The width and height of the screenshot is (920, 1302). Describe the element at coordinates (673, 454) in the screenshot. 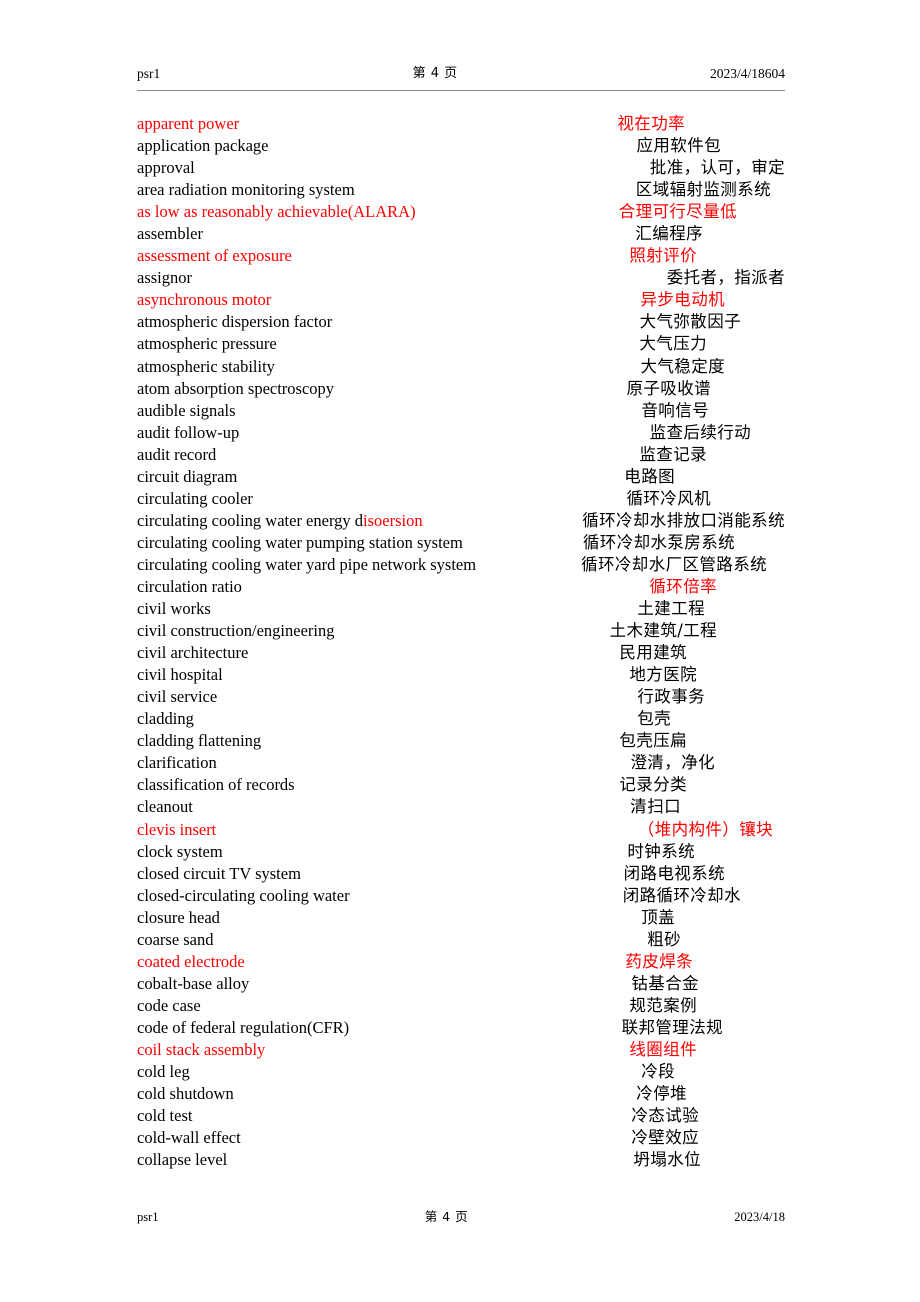

I see `glossary-translation: 监查记录` at that location.